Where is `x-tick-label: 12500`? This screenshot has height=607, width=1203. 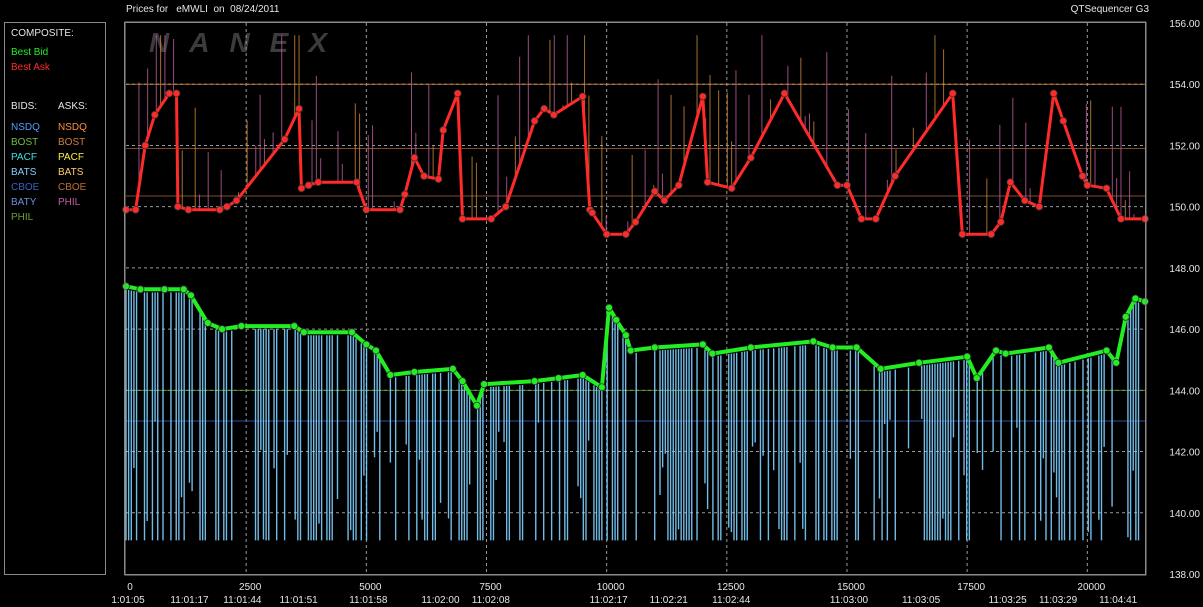
x-tick-label: 12500 is located at coordinates (731, 587).